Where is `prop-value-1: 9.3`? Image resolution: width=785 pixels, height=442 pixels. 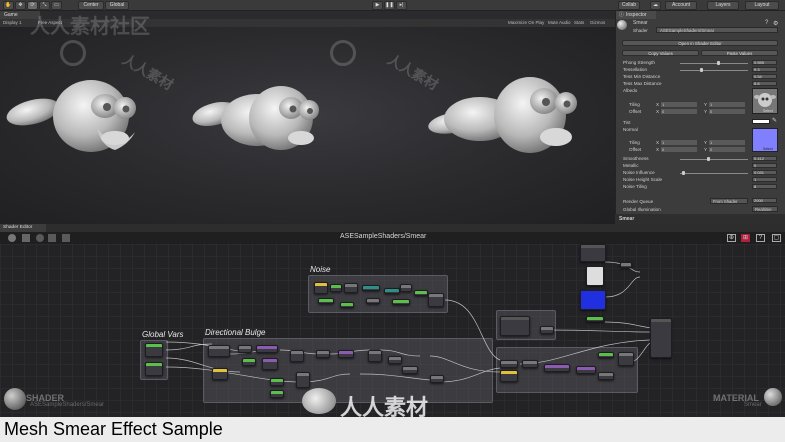 prop-value-1: 9.3 is located at coordinates (764, 69).